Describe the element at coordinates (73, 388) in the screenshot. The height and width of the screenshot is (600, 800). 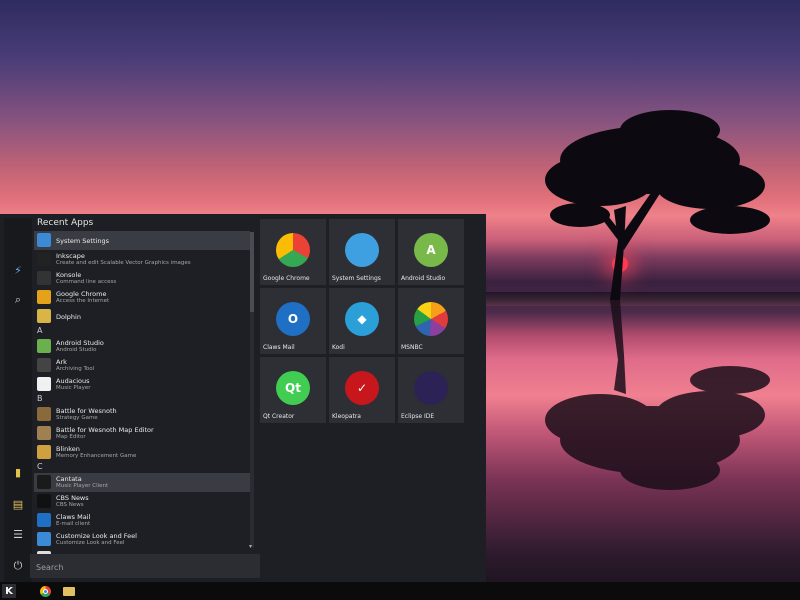
I see `app-description: Music Player` at that location.